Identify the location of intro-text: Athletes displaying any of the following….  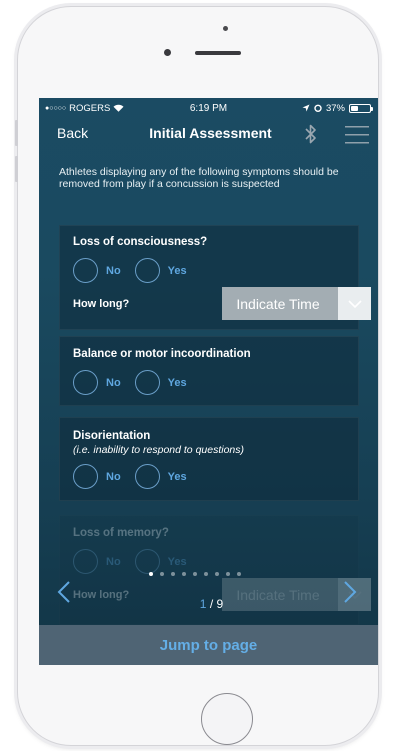
(199, 178).